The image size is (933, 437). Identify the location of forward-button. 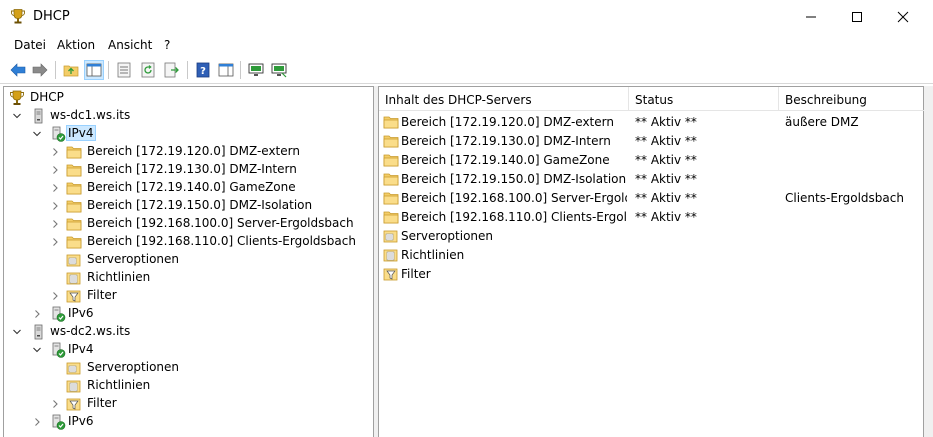
(40, 70).